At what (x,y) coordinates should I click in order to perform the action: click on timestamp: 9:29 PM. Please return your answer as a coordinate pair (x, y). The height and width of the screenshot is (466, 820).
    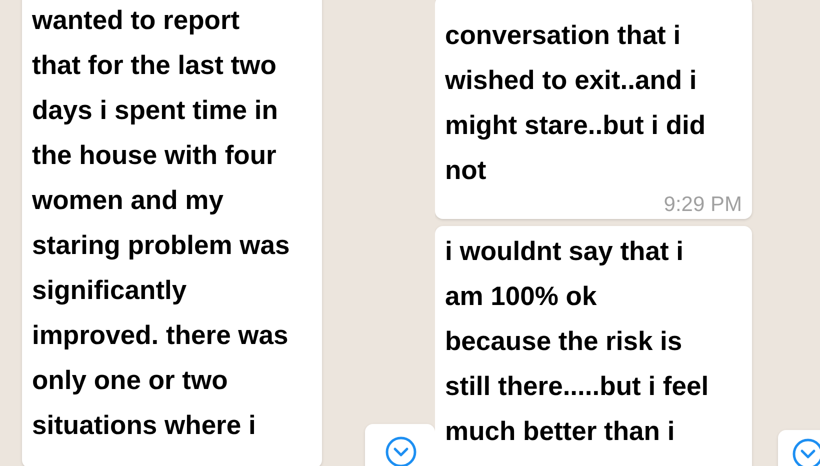
    Looking at the image, I should click on (703, 205).